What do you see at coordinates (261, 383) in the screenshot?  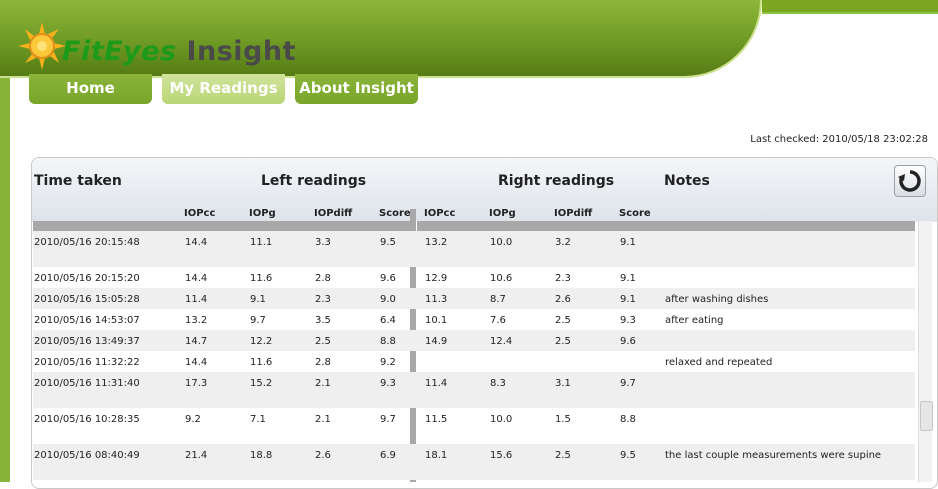 I see `cell-left-iopg: 15.2` at bounding box center [261, 383].